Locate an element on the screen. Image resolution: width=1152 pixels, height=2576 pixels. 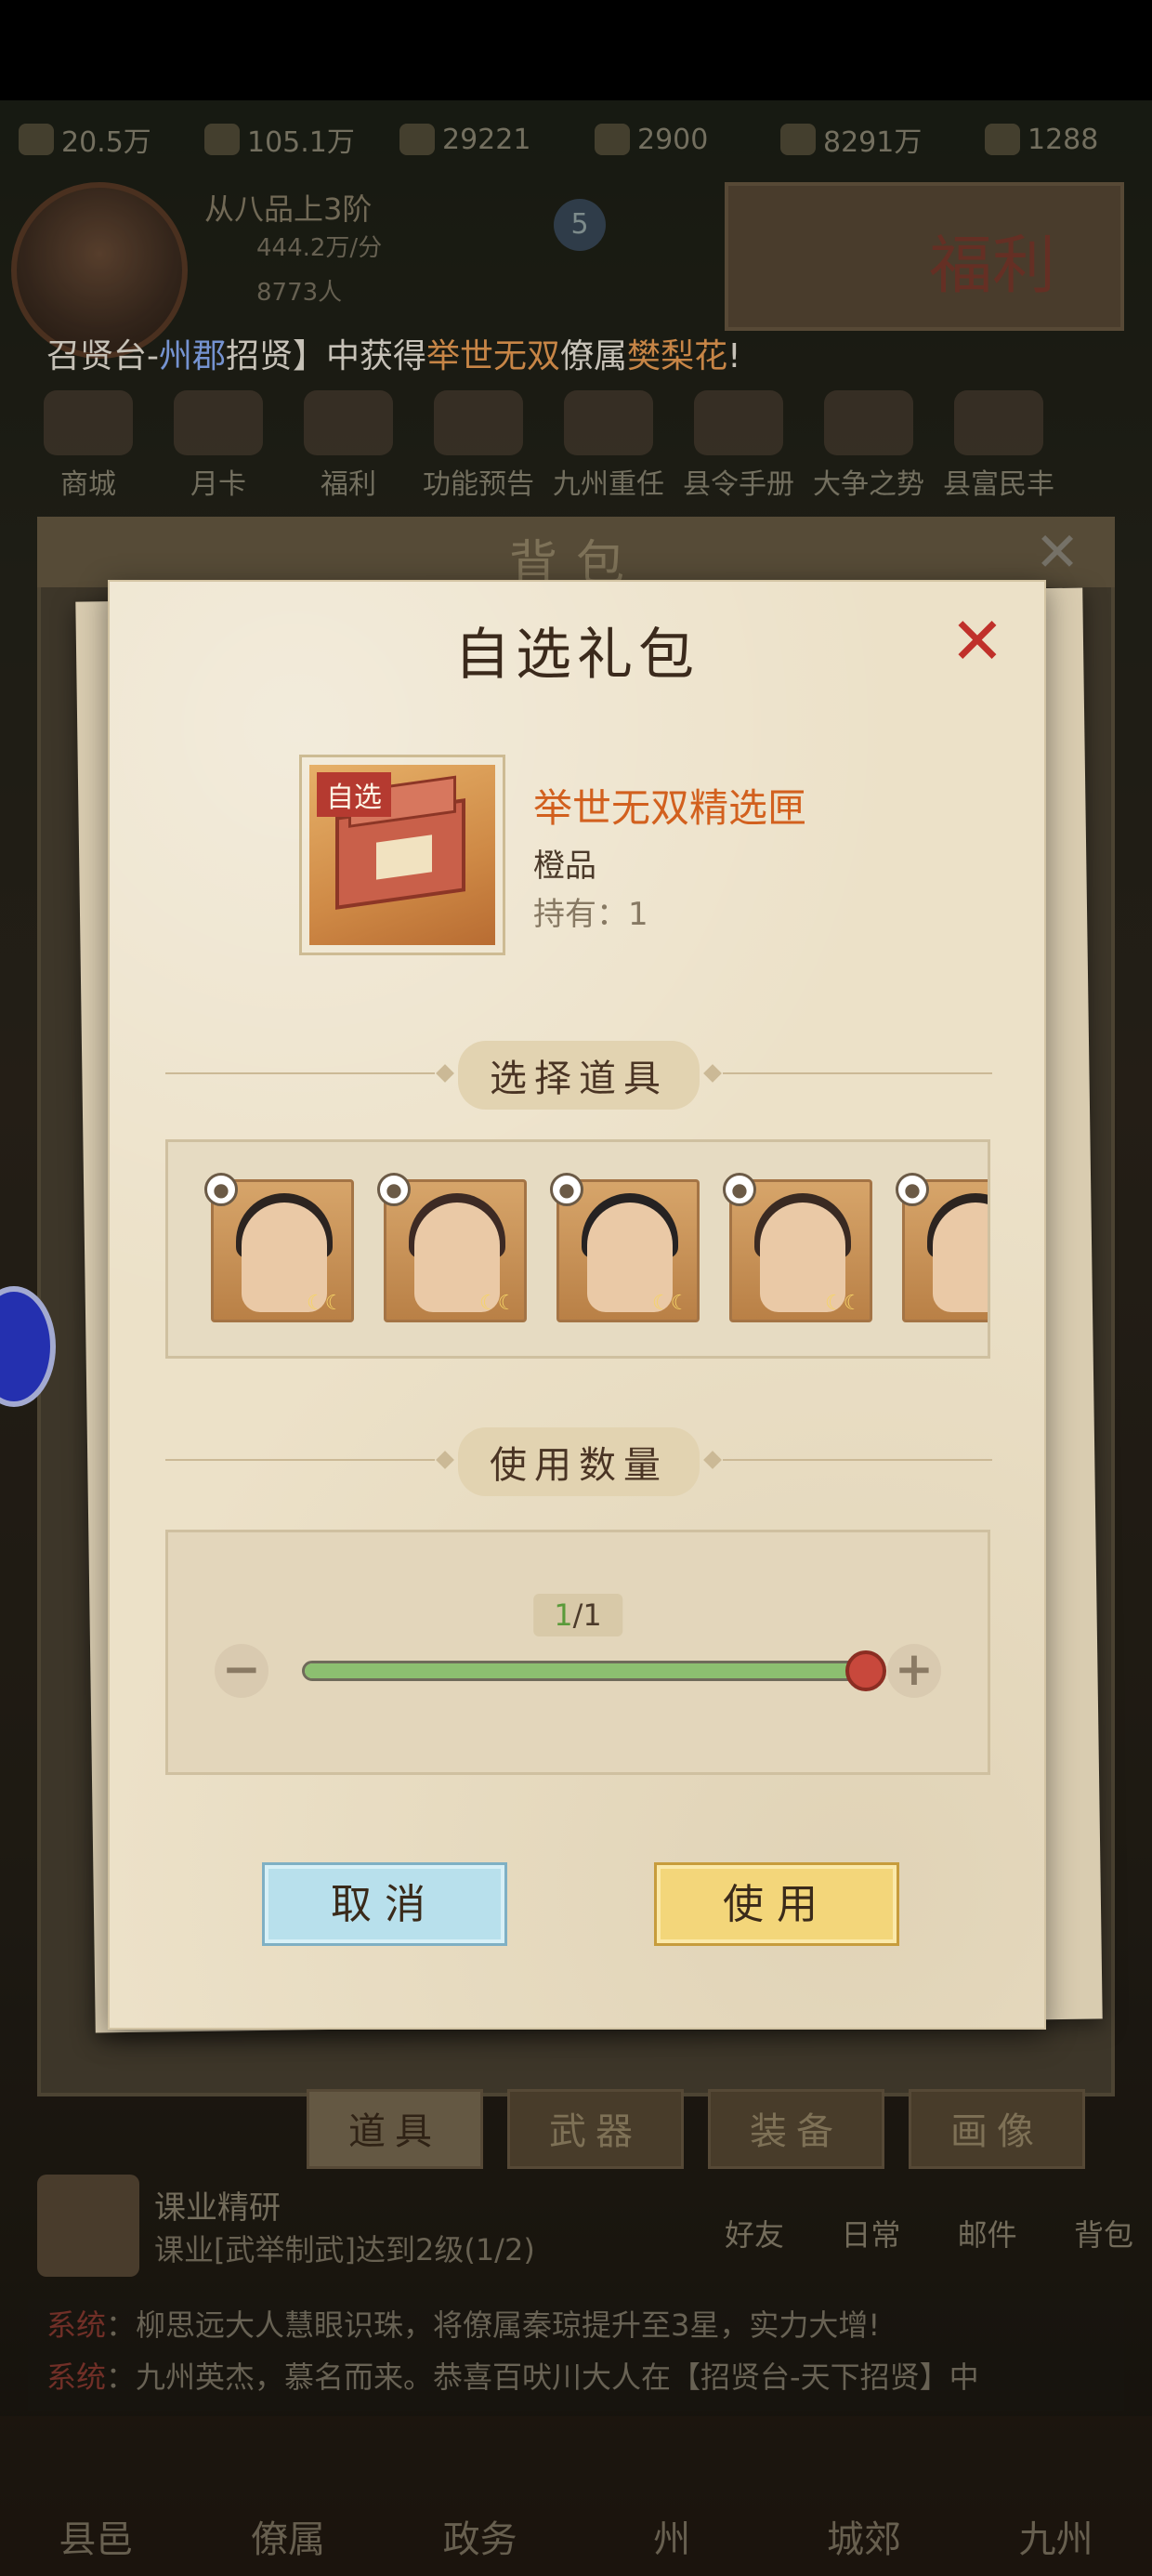
hero-portrait is located at coordinates (961, 1257).